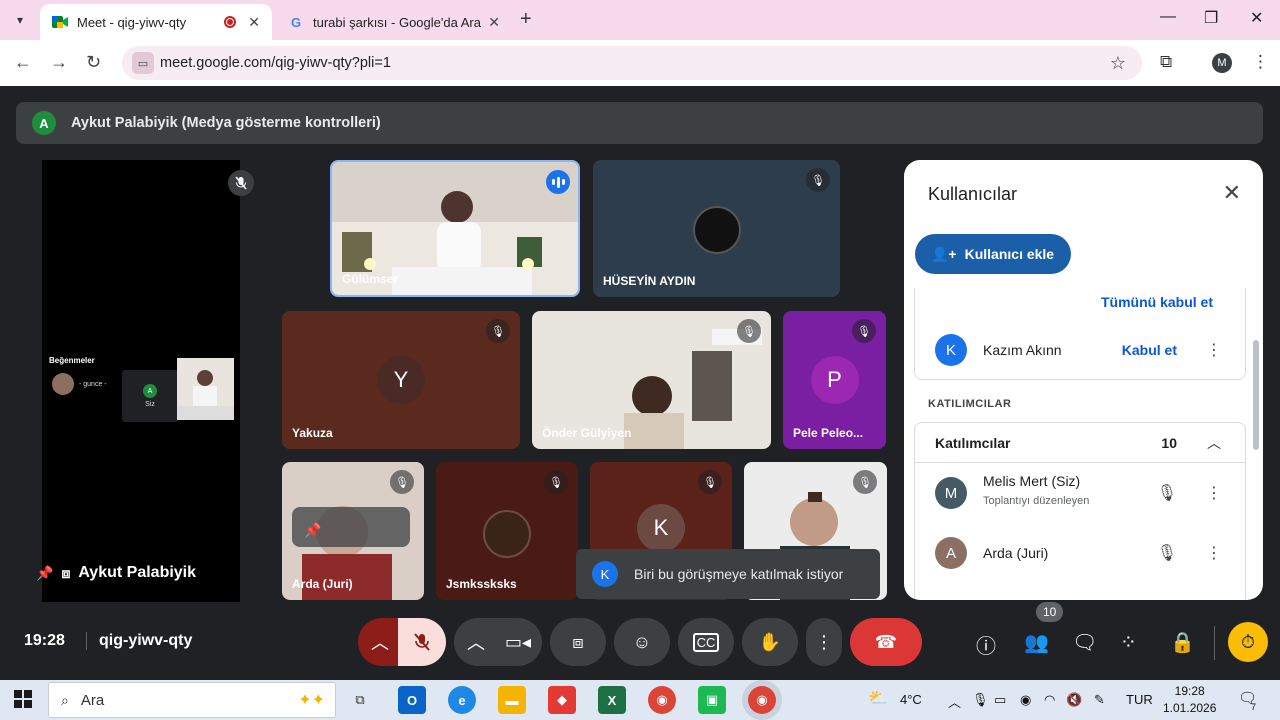  Describe the element at coordinates (1025, 700) in the screenshot. I see `camera-tray-icon: ◉` at that location.